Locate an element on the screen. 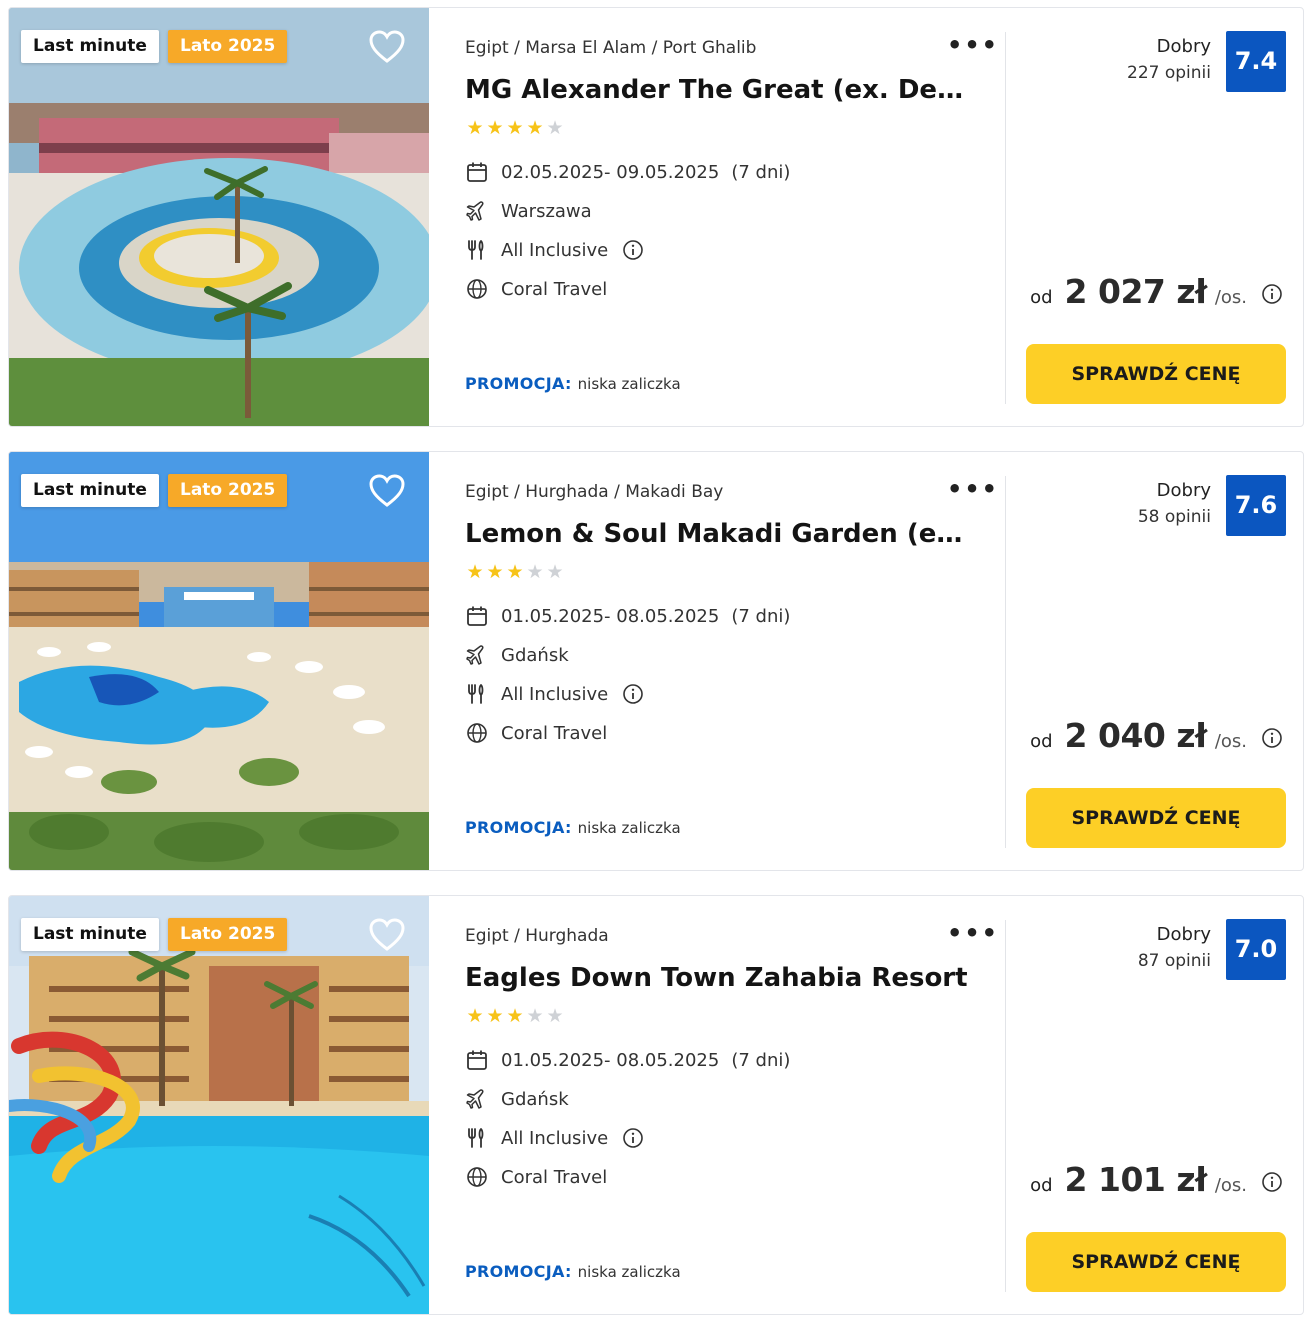 The width and height of the screenshot is (1312, 1324). hotel-title: Eagles Down Town Zahabia Resort is located at coordinates (721, 978).